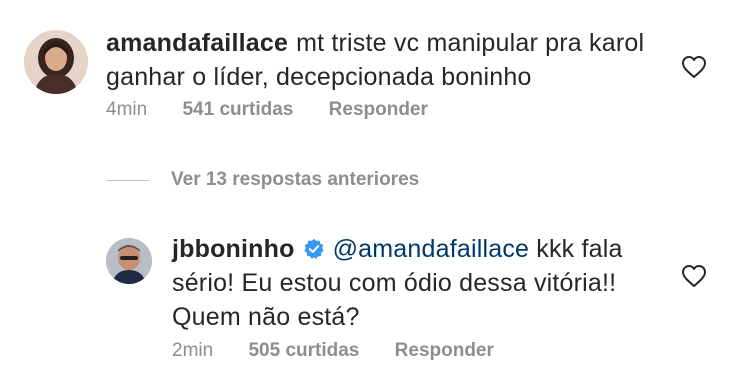  I want to click on comment-likes: 541 curtidas, so click(237, 109).